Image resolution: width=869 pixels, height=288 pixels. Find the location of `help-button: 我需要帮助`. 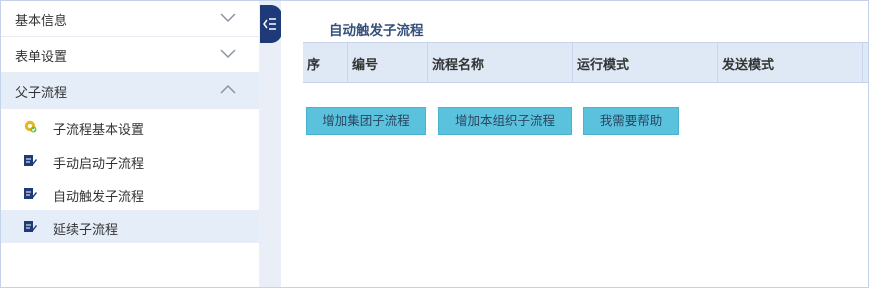

help-button: 我需要帮助 is located at coordinates (631, 121).